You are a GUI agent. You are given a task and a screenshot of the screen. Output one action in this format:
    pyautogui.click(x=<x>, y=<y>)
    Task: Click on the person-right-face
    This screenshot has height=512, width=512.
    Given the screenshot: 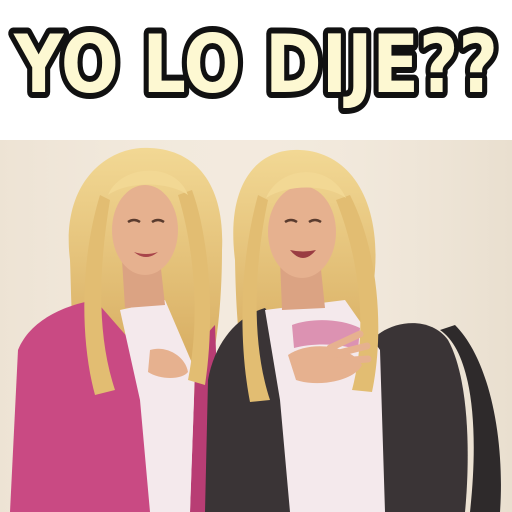 What is the action you would take?
    pyautogui.click(x=302, y=232)
    